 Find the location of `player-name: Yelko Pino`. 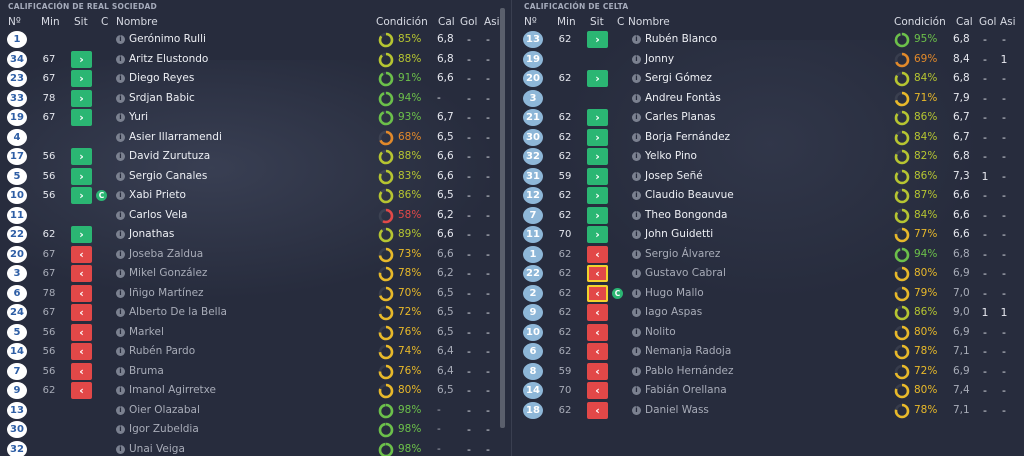

player-name: Yelko Pino is located at coordinates (671, 156).